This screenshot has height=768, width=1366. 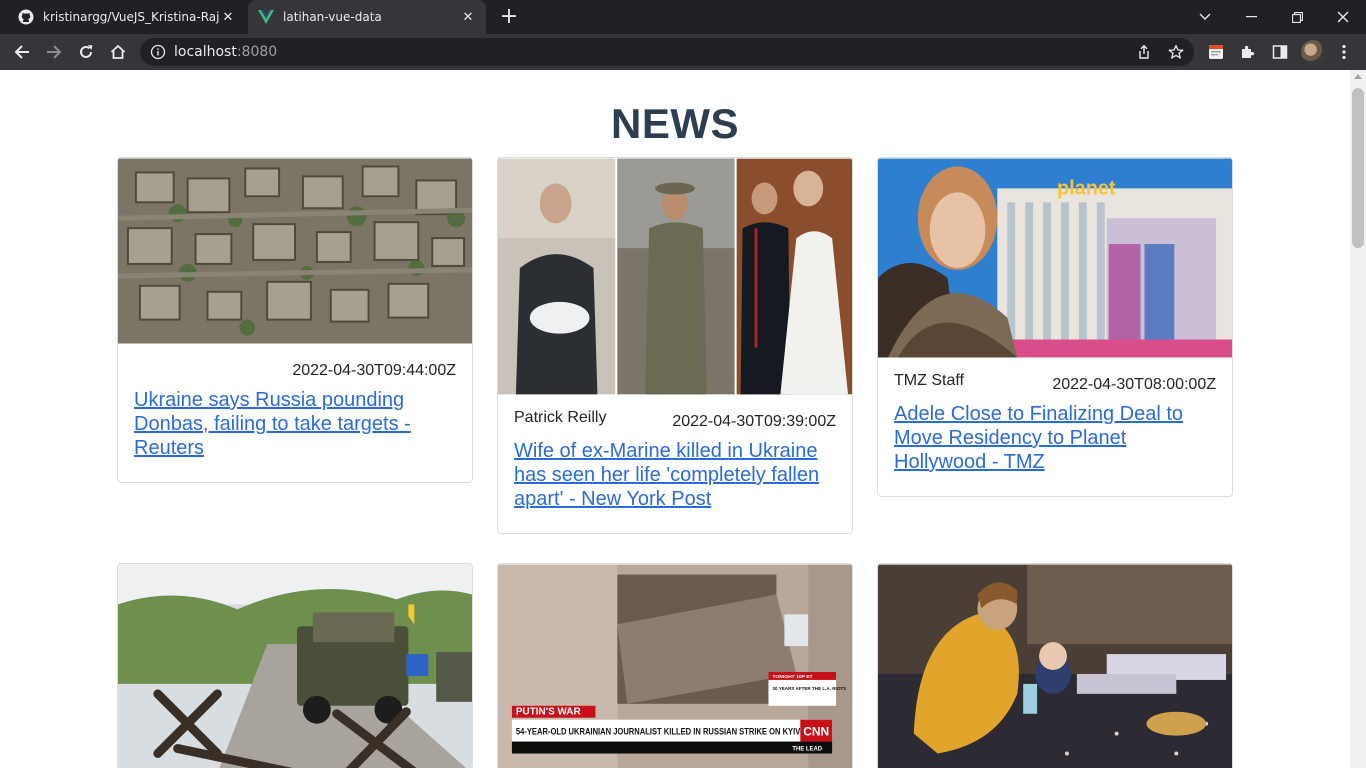 I want to click on page-title: NEWS, so click(x=675, y=123).